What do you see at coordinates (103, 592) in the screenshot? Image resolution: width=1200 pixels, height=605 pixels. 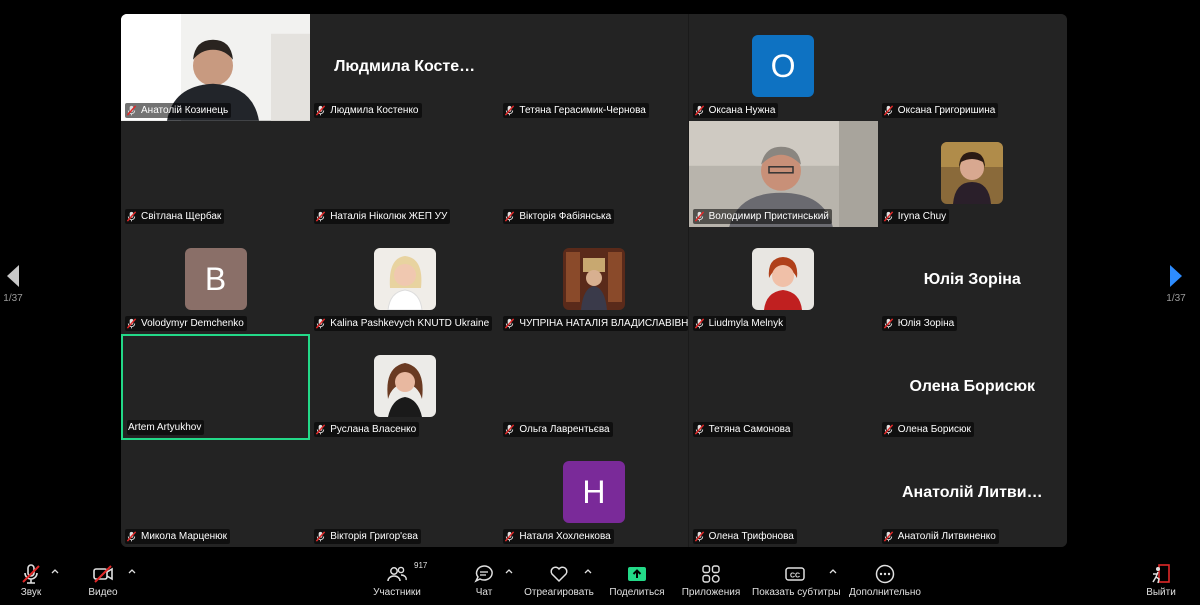 I see `video-label: Видео` at bounding box center [103, 592].